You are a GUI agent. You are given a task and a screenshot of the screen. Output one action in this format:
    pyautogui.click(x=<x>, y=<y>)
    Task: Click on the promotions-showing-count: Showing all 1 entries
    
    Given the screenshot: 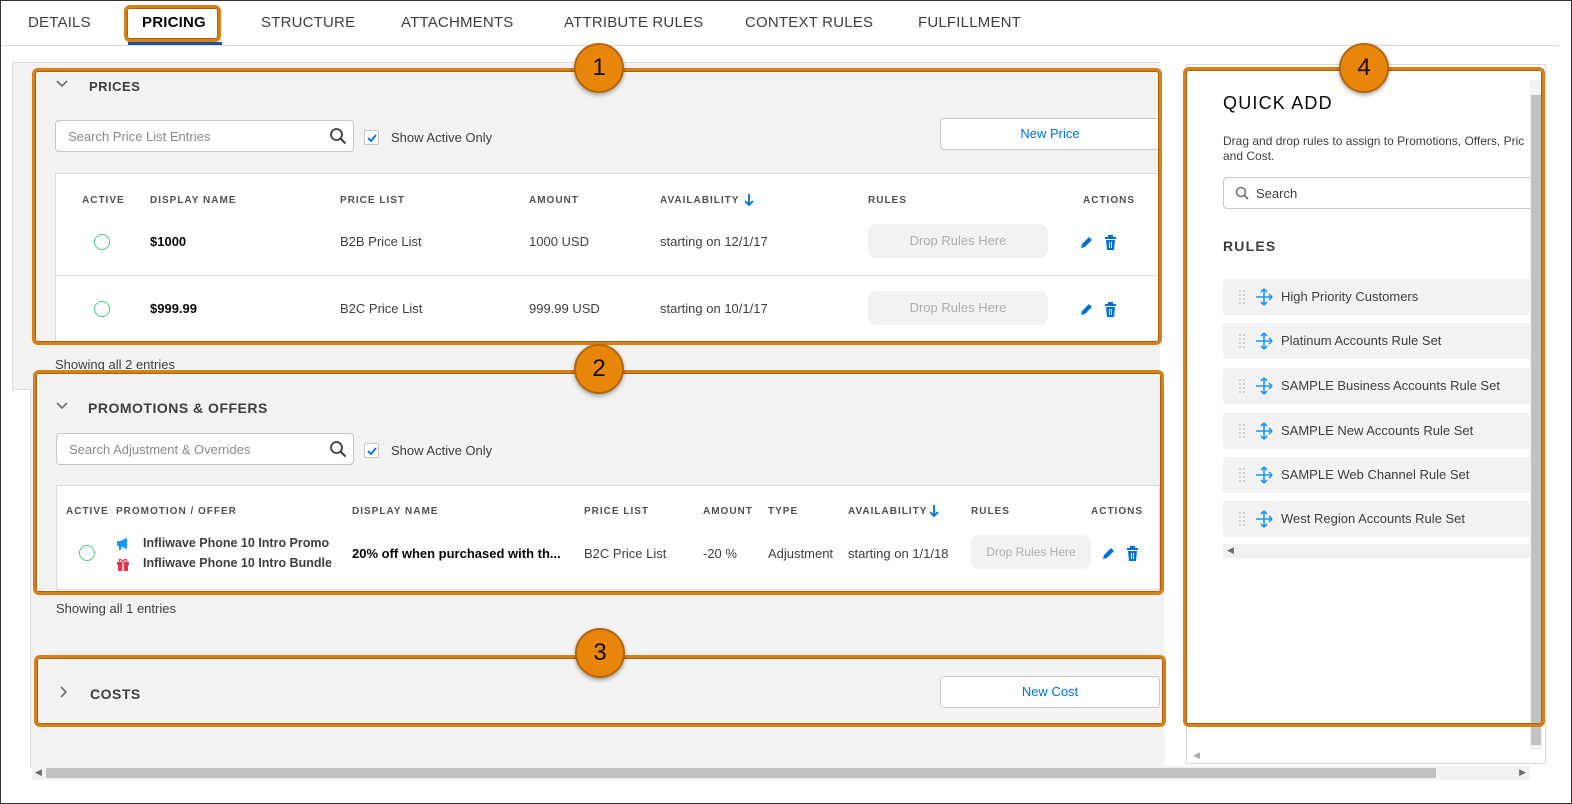 What is the action you would take?
    pyautogui.click(x=116, y=608)
    